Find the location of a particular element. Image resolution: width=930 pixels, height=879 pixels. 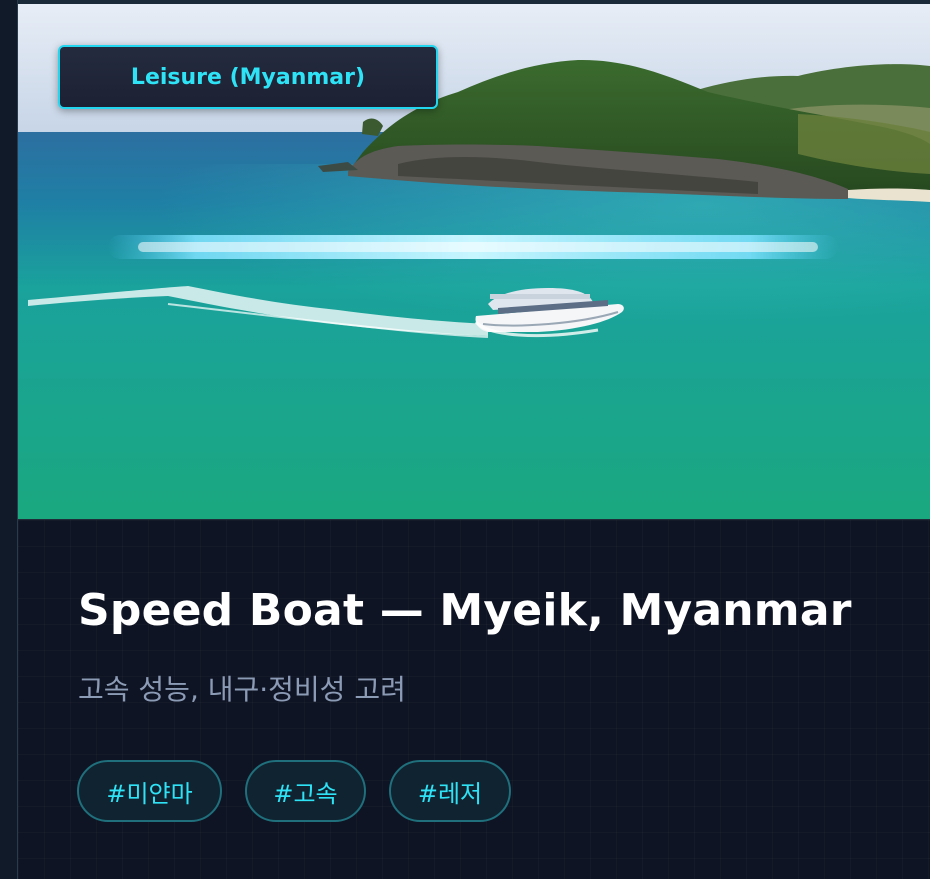

category-badge: Leisure (Myanmar) is located at coordinates (248, 77).